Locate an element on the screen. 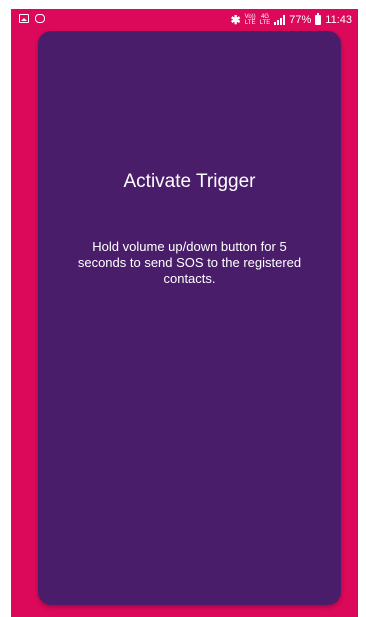  signal-icon is located at coordinates (280, 20).